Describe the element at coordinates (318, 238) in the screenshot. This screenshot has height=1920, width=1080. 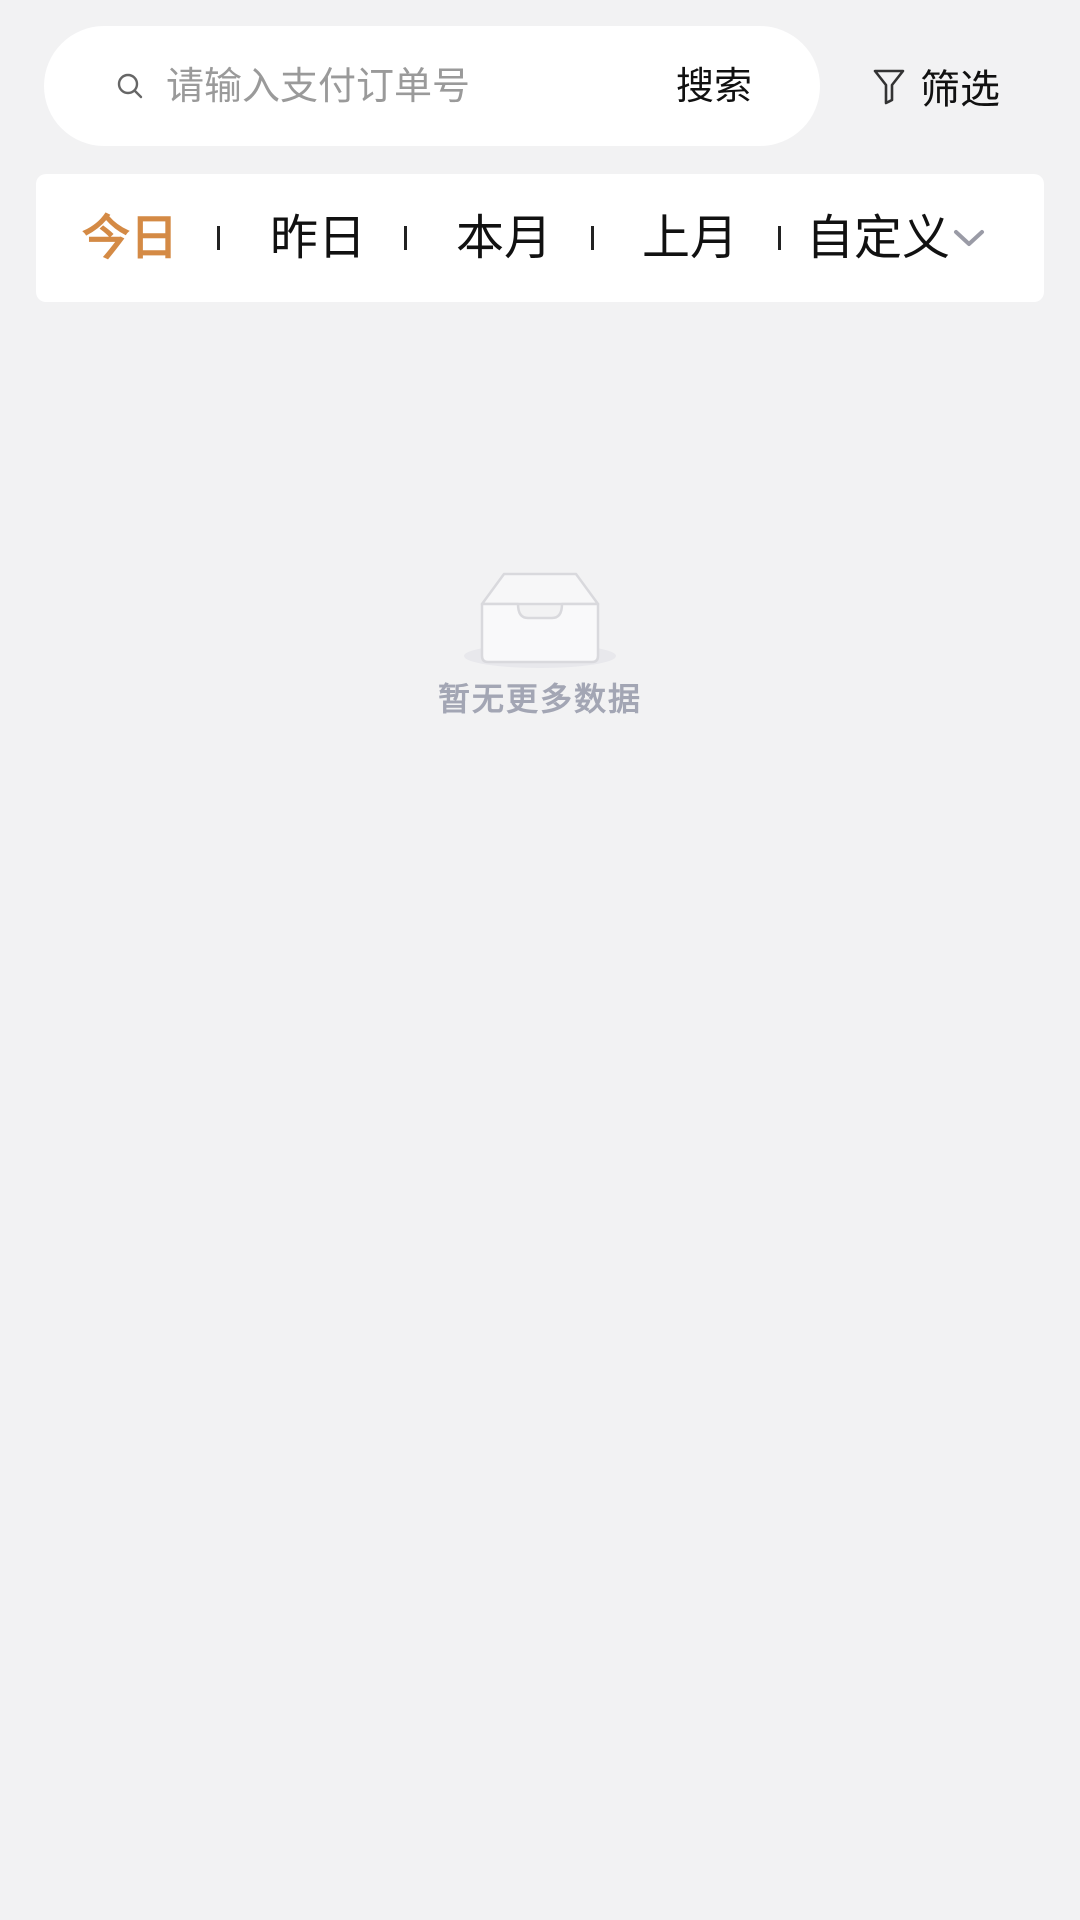
I see `tab-yesterday: 昨日` at that location.